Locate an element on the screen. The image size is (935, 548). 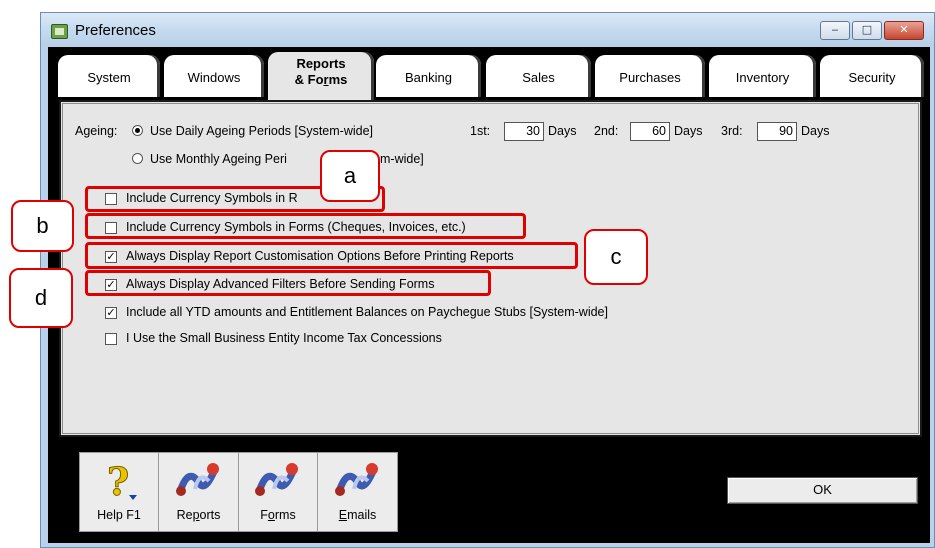
reports-button-label: Reports is located at coordinates (198, 515).